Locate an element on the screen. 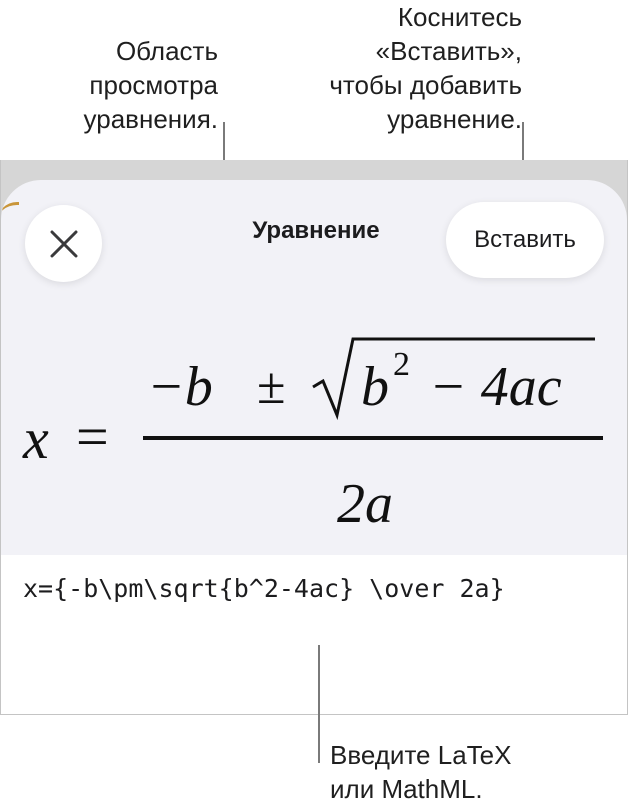 Image resolution: width=628 pixels, height=811 pixels. sheet-title: Уравнение is located at coordinates (316, 230).